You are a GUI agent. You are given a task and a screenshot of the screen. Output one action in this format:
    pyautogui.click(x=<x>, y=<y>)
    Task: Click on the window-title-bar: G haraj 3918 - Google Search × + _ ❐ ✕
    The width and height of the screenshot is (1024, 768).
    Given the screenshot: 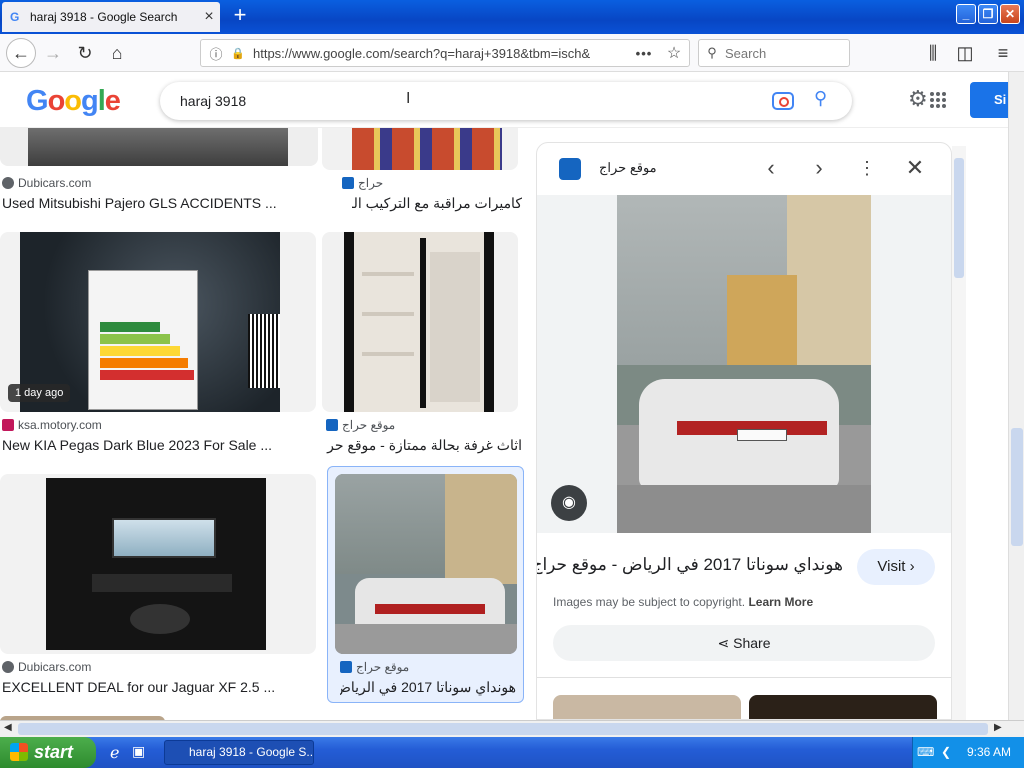 What is the action you would take?
    pyautogui.click(x=512, y=17)
    